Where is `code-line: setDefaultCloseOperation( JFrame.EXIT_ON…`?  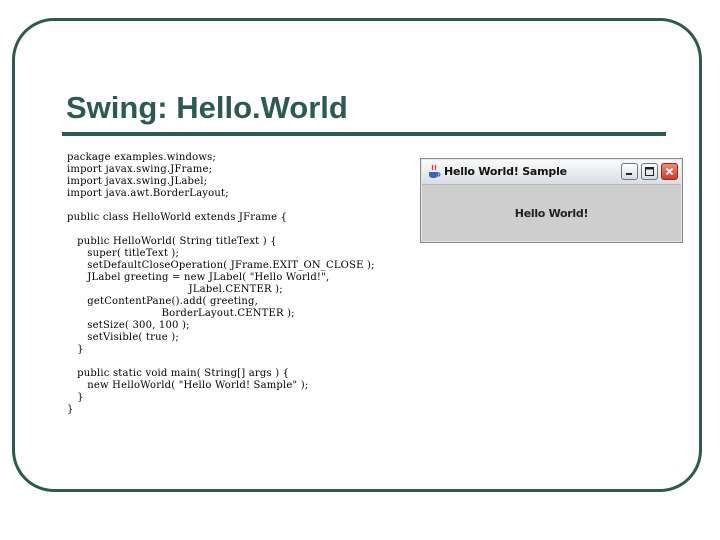
code-line: setDefaultCloseOperation( JFrame.EXIT_ON… is located at coordinates (221, 265).